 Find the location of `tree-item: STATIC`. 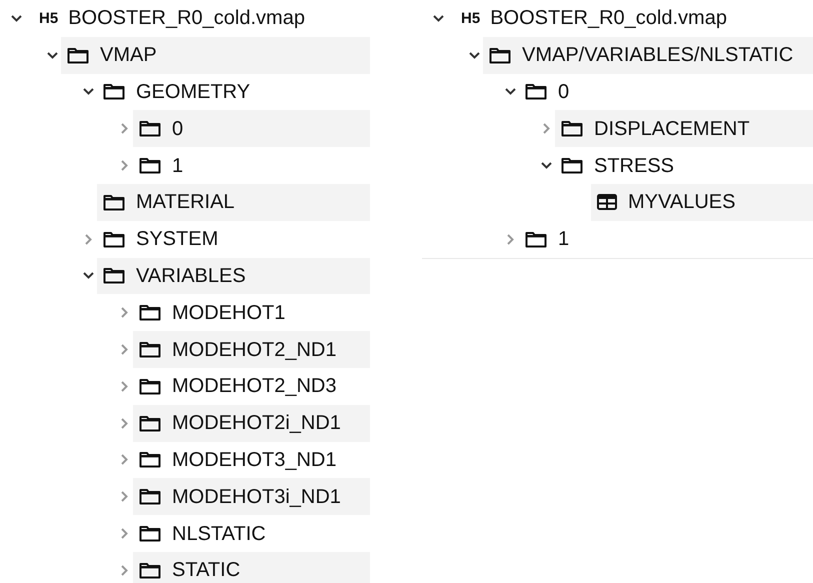

tree-item: STATIC is located at coordinates (251, 567).